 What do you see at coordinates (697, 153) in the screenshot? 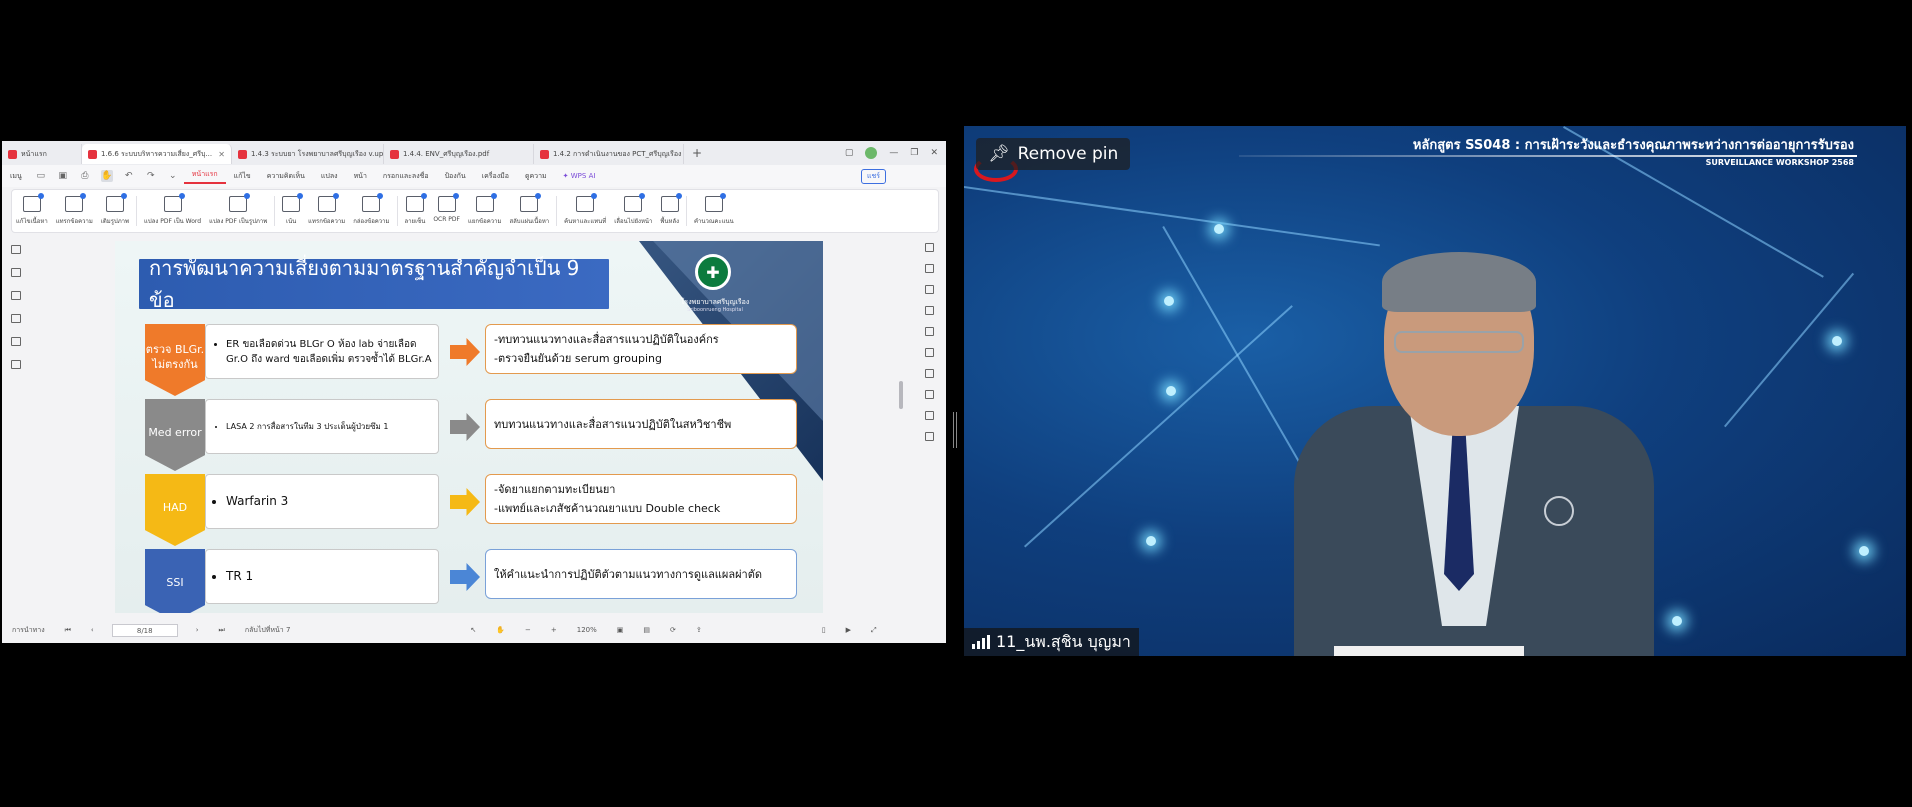
I see `new-tab-icon: +` at bounding box center [697, 153].